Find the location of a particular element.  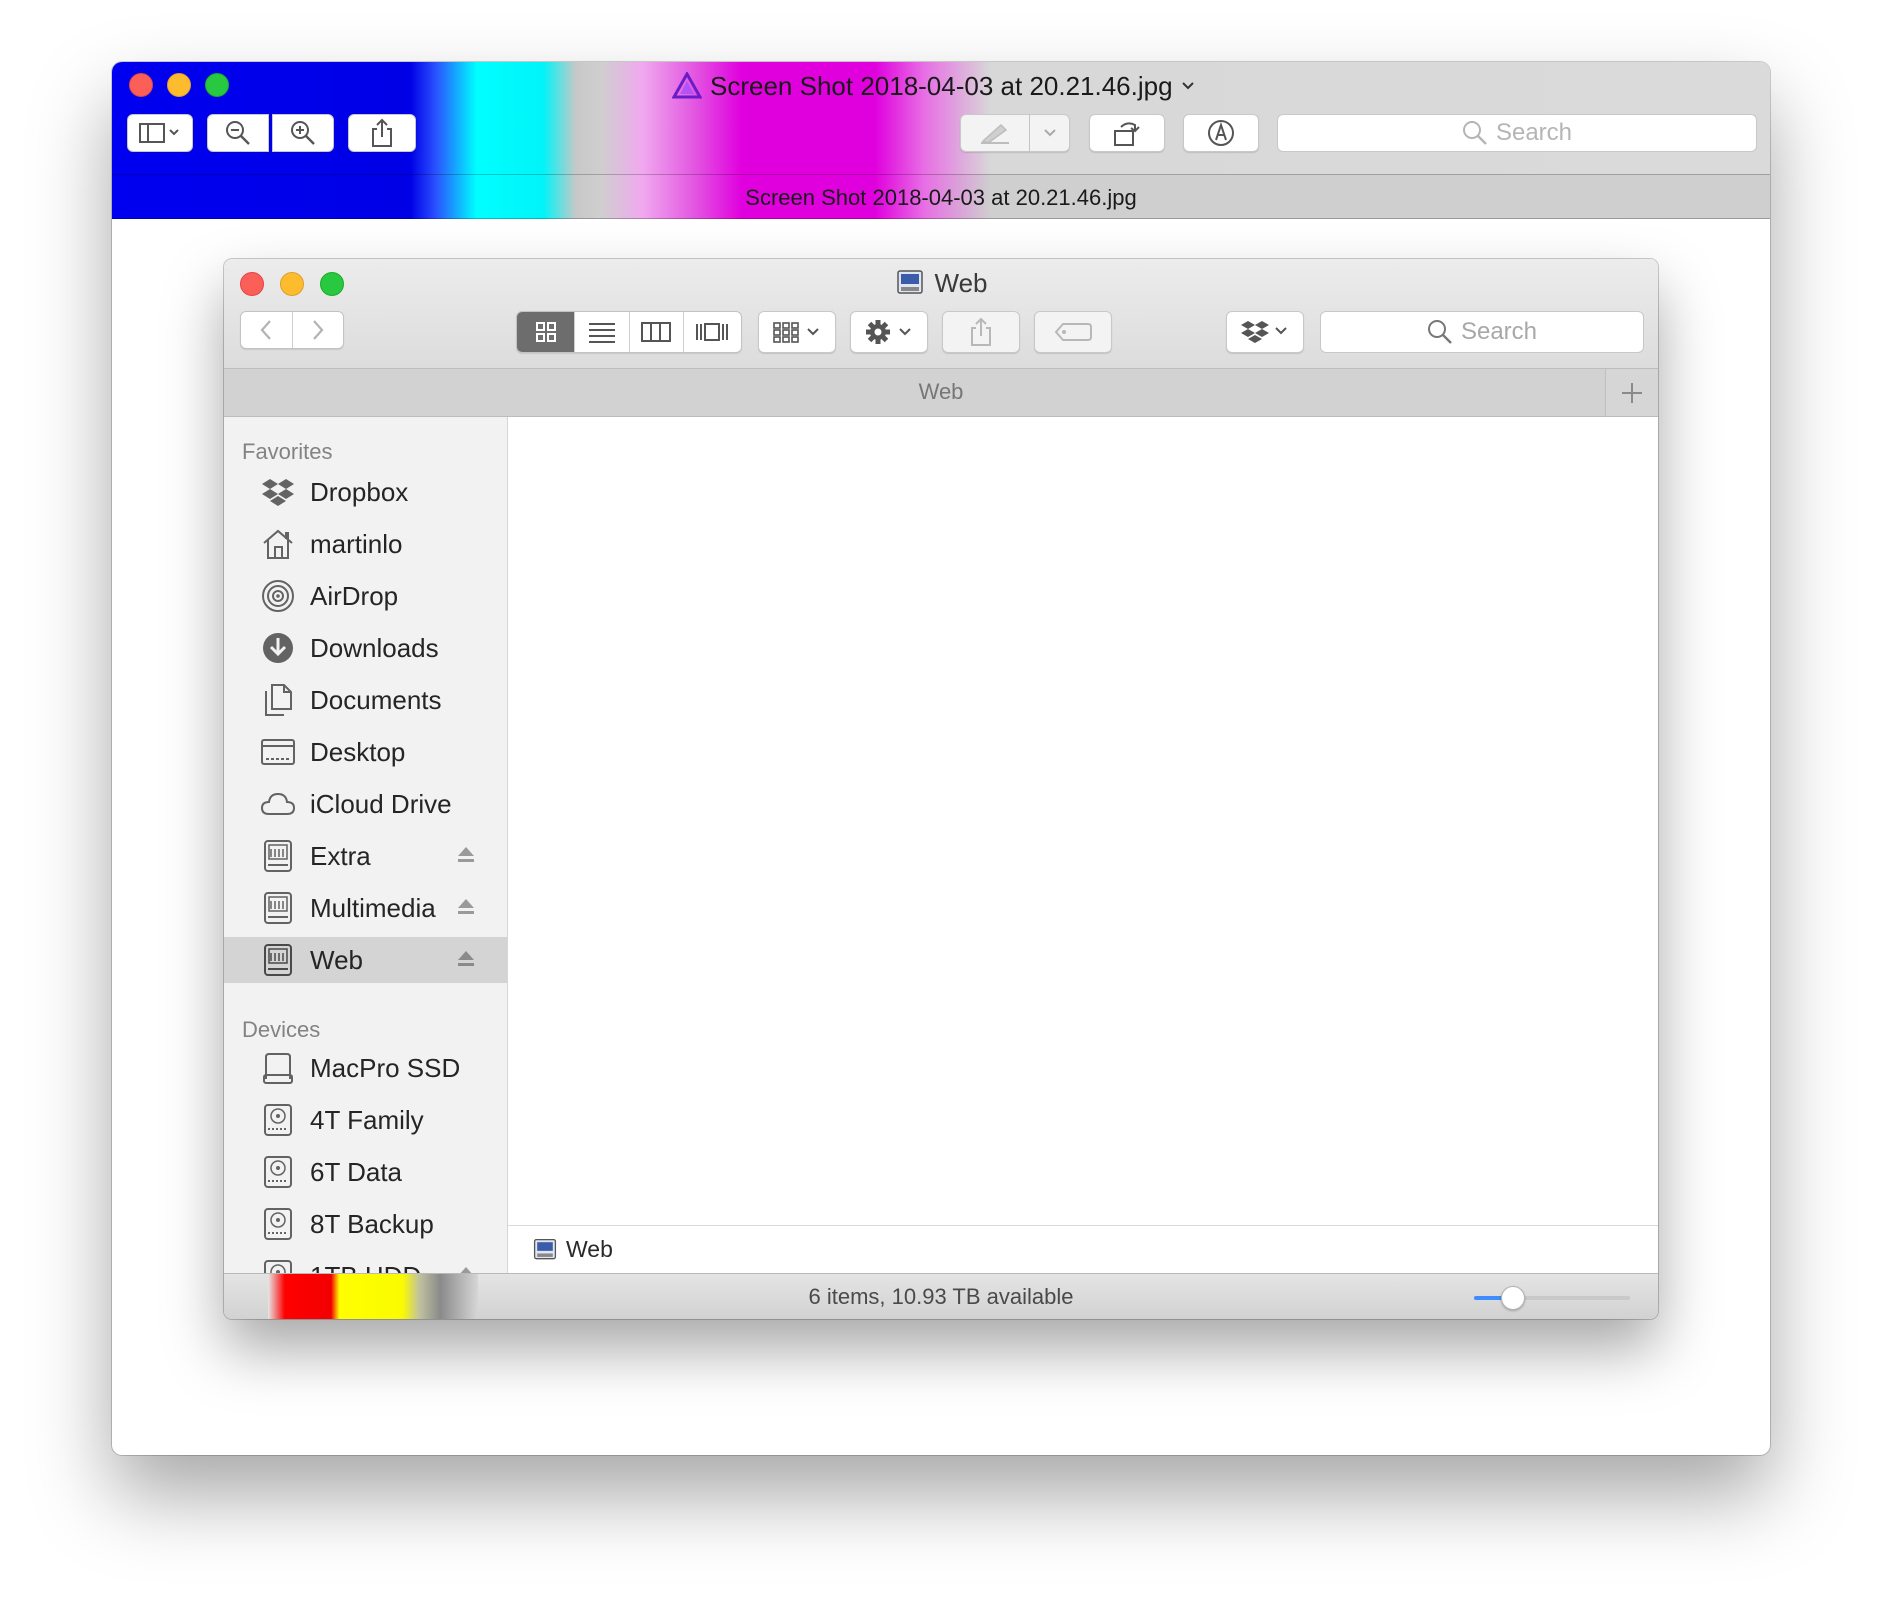

sidebar-item-8t-backup: 8T Backup is located at coordinates (365, 1224).